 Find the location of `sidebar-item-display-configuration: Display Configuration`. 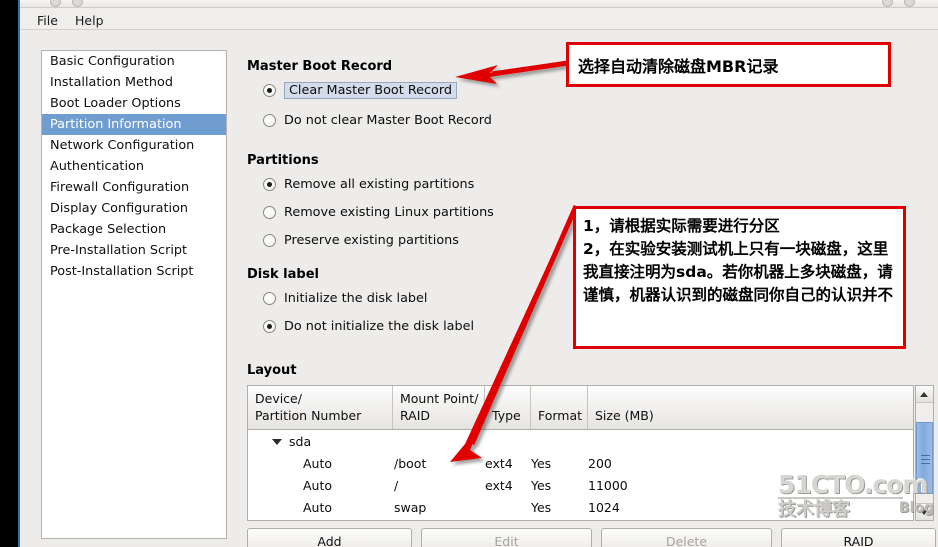

sidebar-item-display-configuration: Display Configuration is located at coordinates (134, 208).